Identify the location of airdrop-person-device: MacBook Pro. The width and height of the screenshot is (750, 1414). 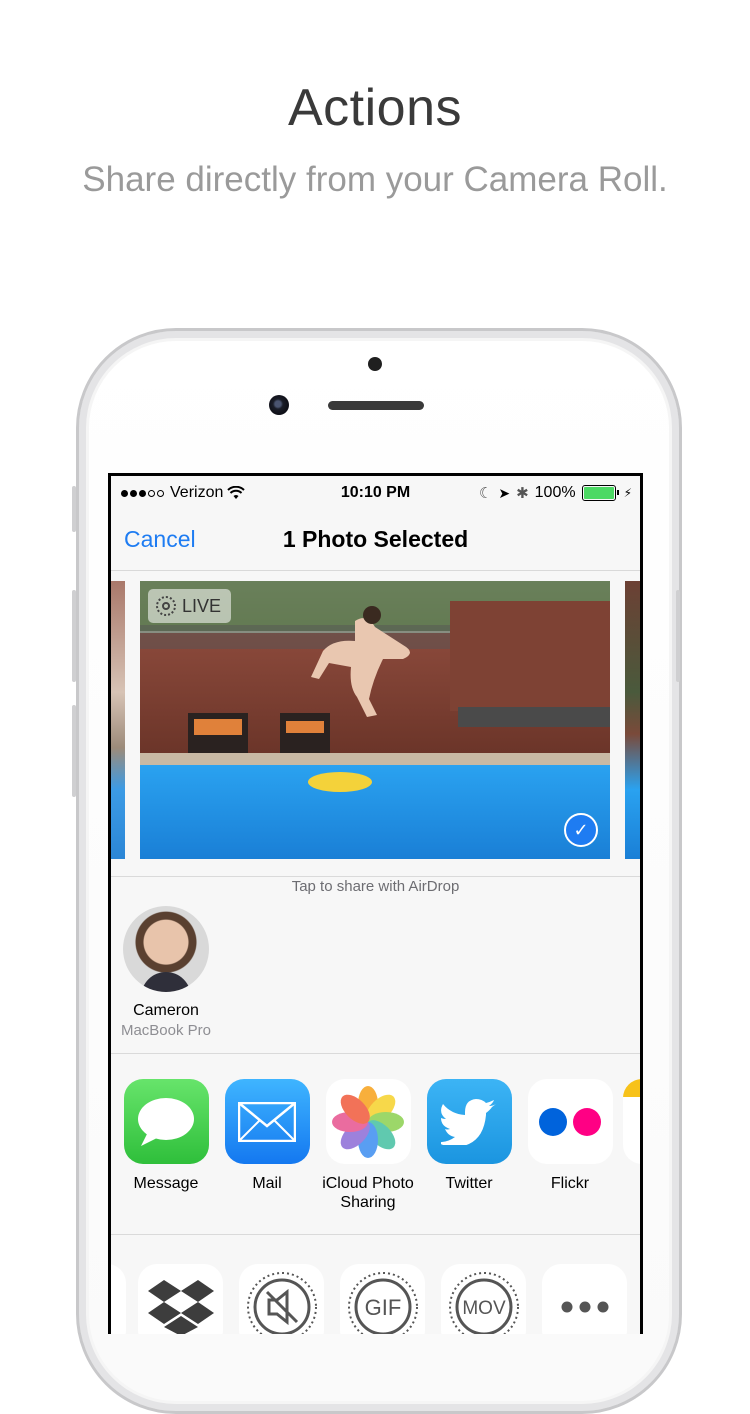
(166, 1030).